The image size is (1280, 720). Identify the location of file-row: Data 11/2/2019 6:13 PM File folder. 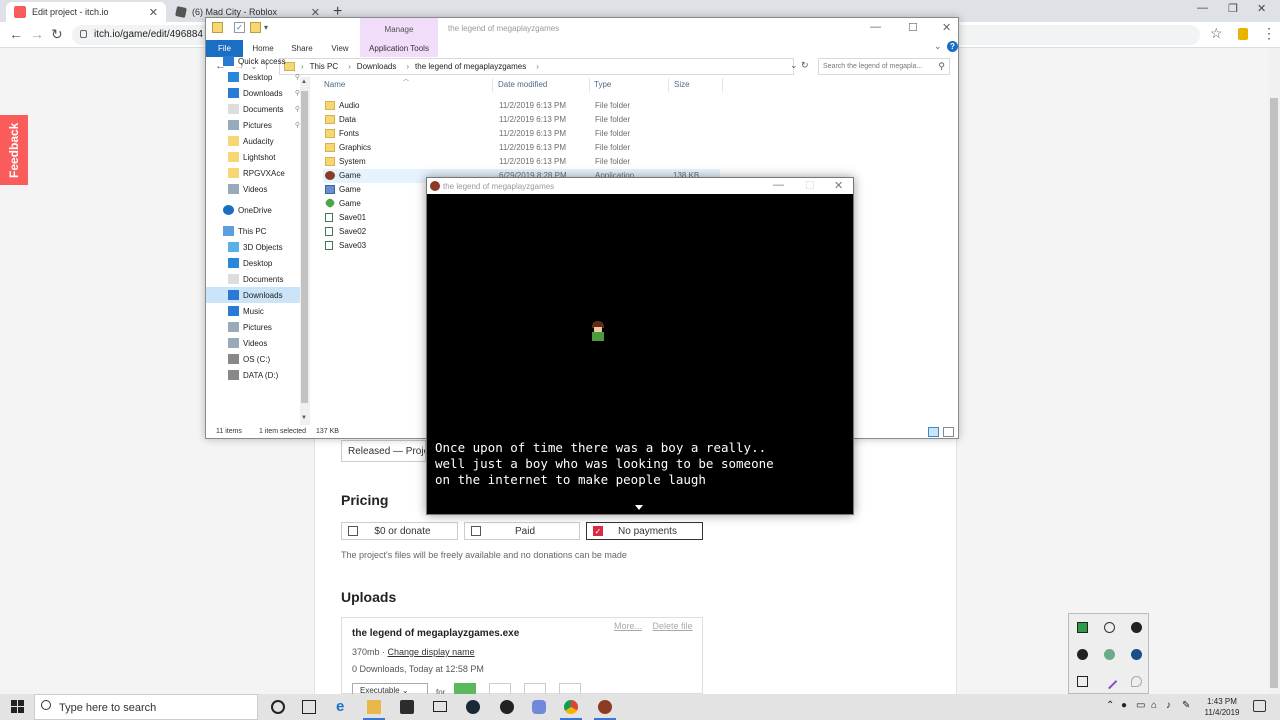
(523, 120).